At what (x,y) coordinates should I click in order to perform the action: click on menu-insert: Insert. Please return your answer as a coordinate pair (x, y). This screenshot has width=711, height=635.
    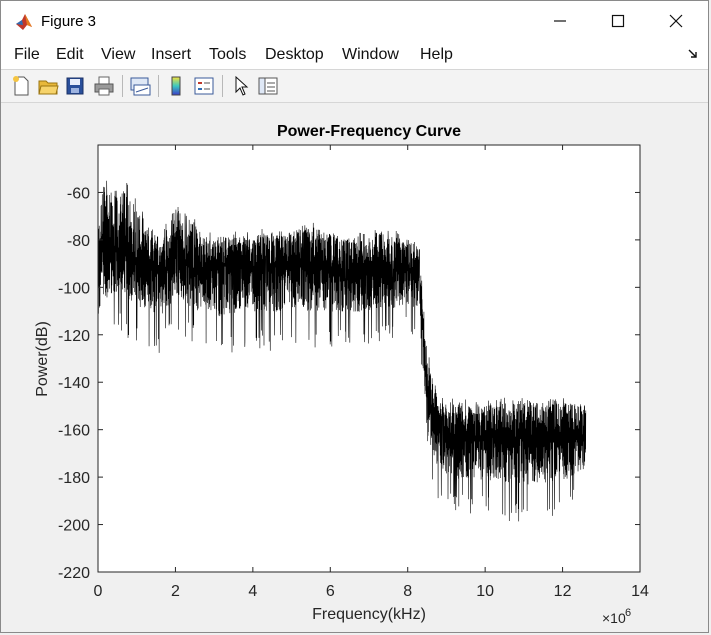
    Looking at the image, I should click on (171, 55).